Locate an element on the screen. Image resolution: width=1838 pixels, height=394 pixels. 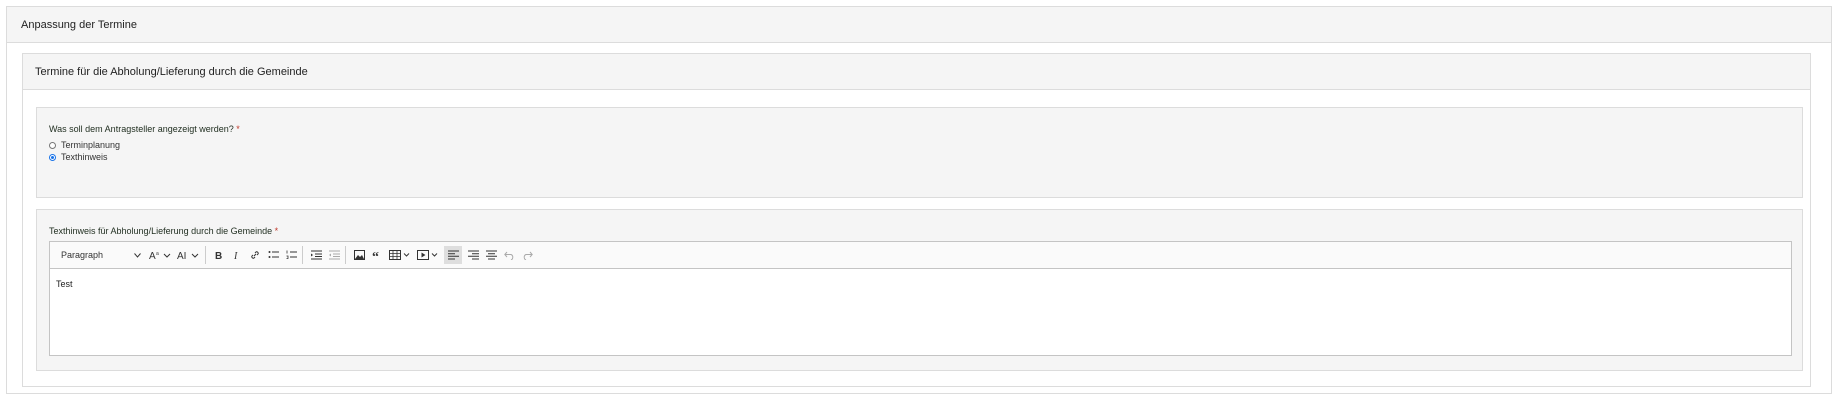
indent-icon is located at coordinates (316, 255).